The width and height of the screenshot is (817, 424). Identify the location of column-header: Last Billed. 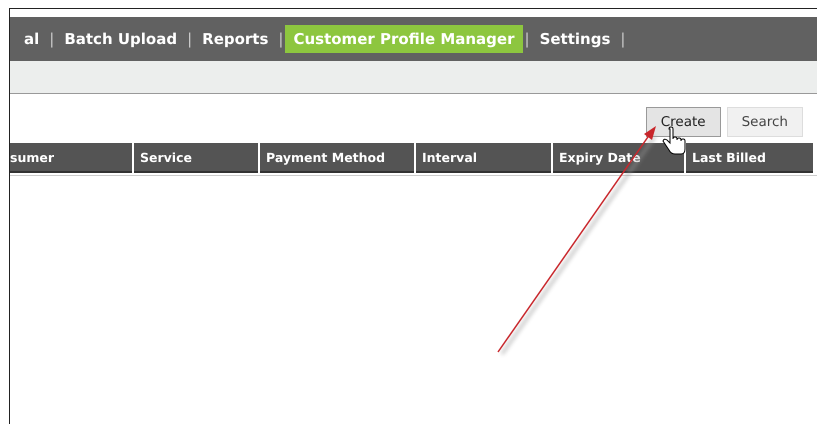
(749, 158).